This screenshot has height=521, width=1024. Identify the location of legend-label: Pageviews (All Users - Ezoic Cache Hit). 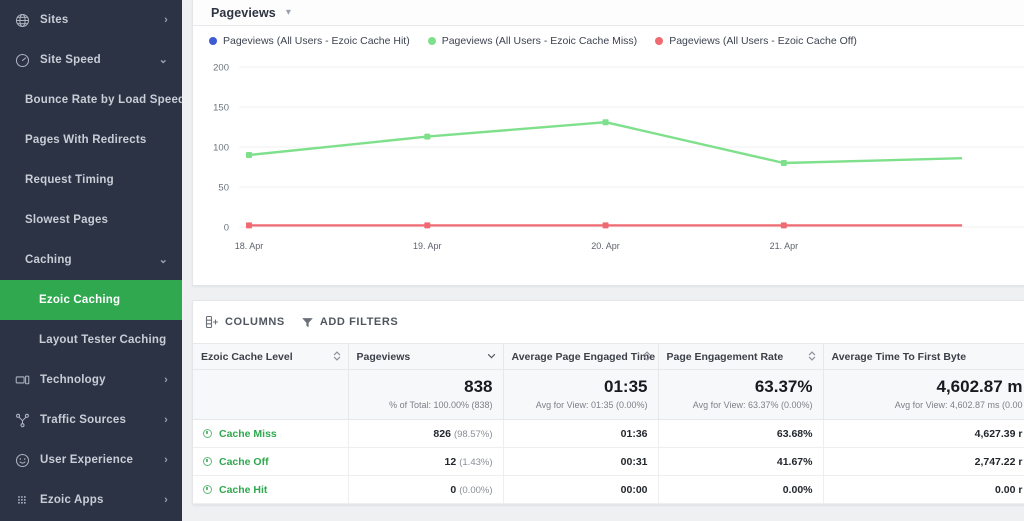
(316, 41).